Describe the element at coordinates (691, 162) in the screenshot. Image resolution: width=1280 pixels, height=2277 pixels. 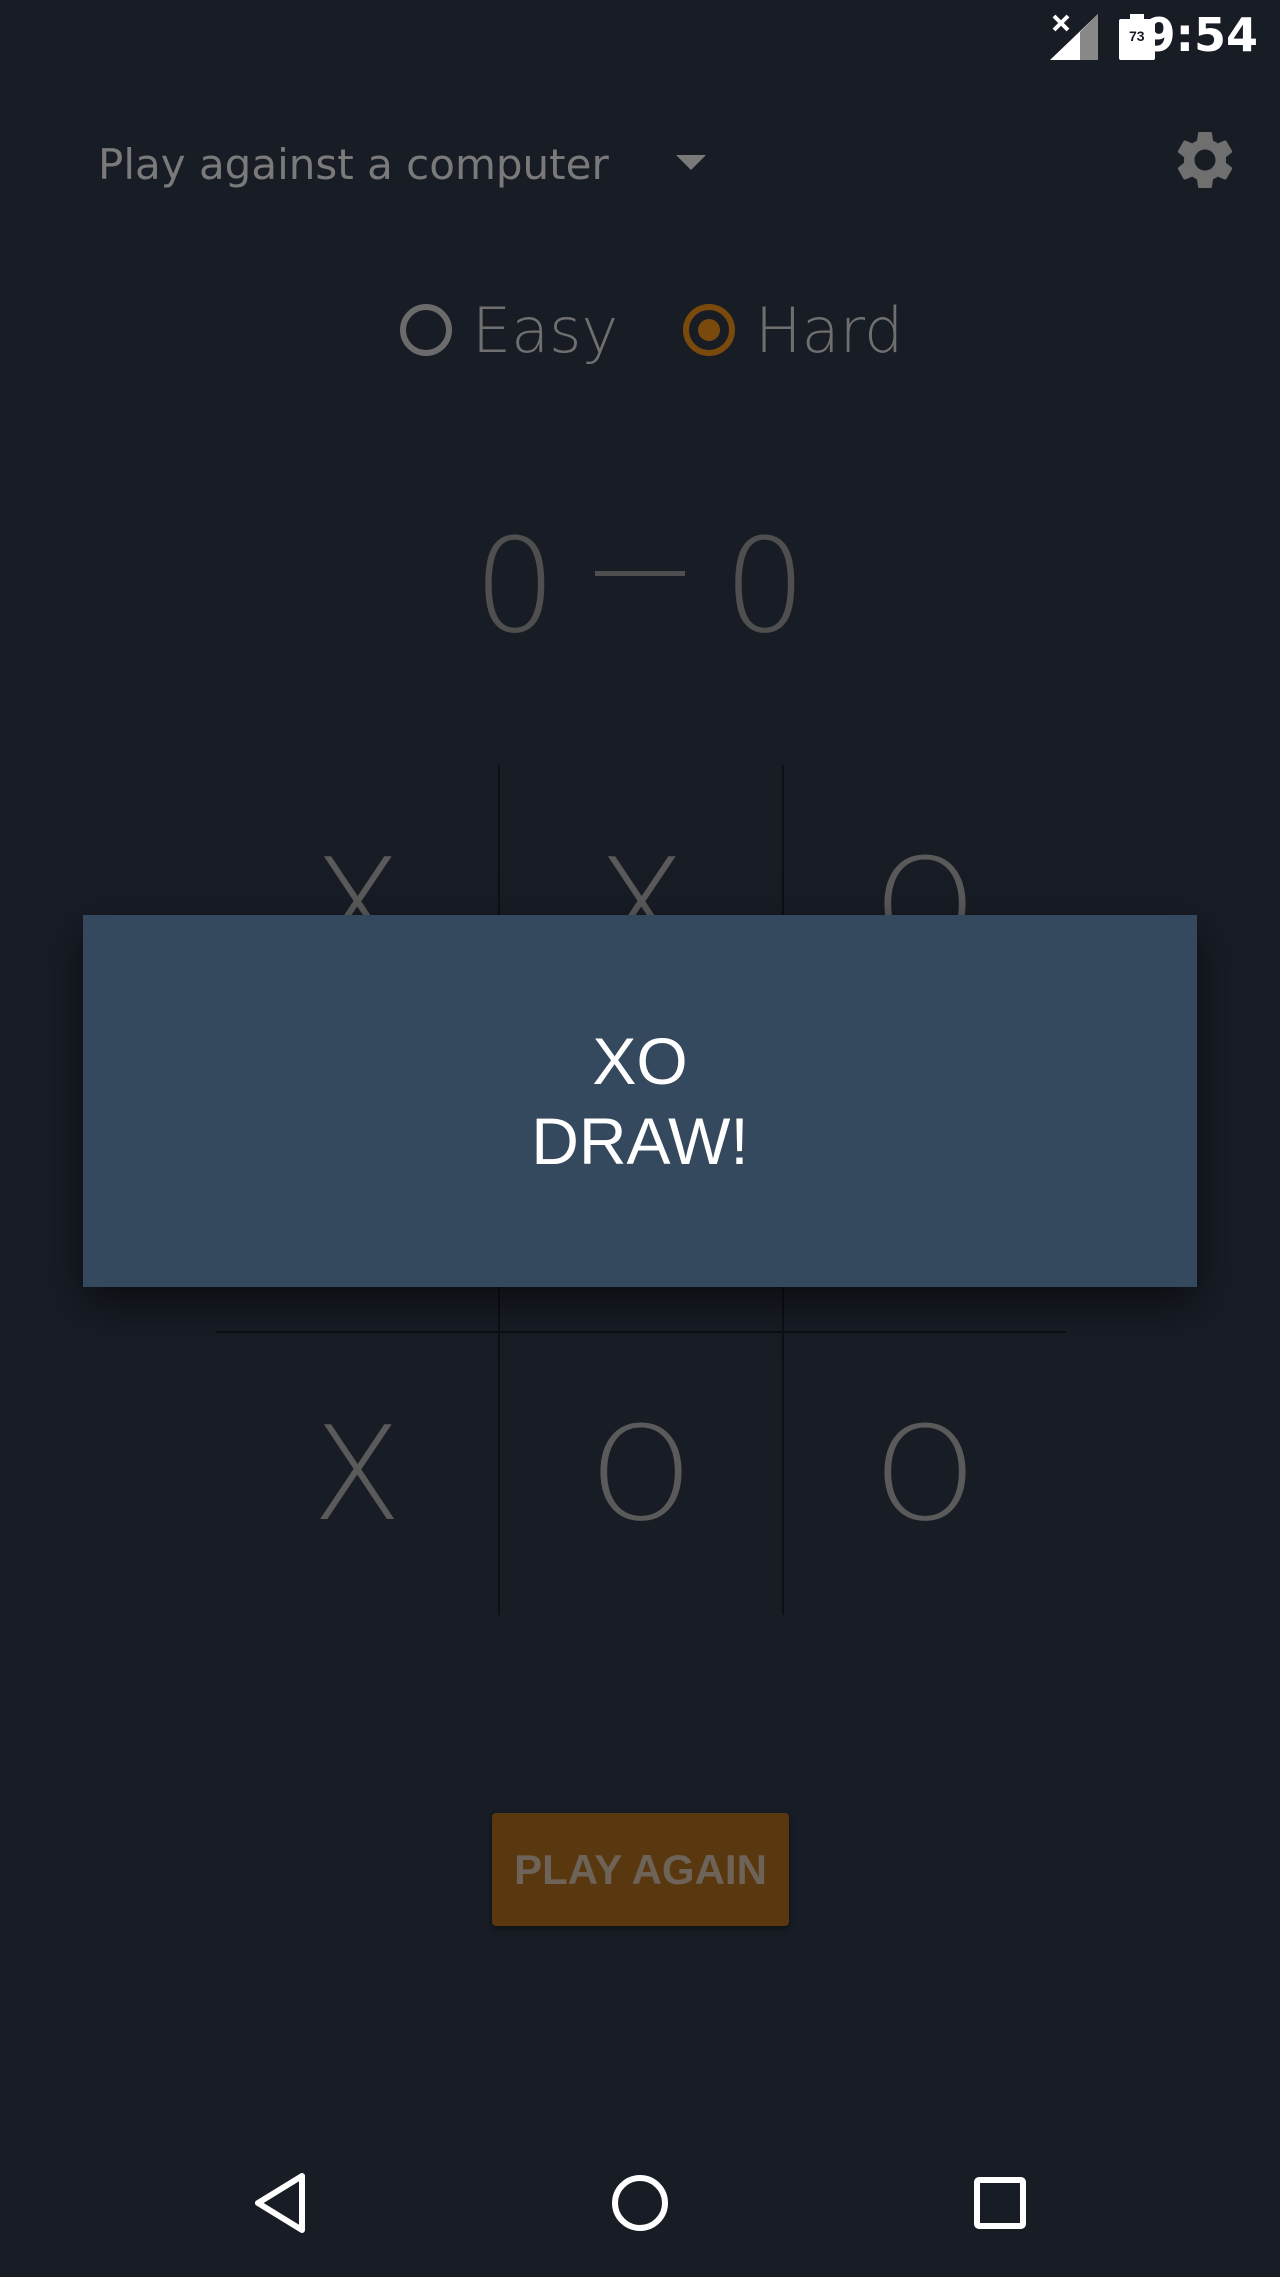
I see `chevron-down-icon` at that location.